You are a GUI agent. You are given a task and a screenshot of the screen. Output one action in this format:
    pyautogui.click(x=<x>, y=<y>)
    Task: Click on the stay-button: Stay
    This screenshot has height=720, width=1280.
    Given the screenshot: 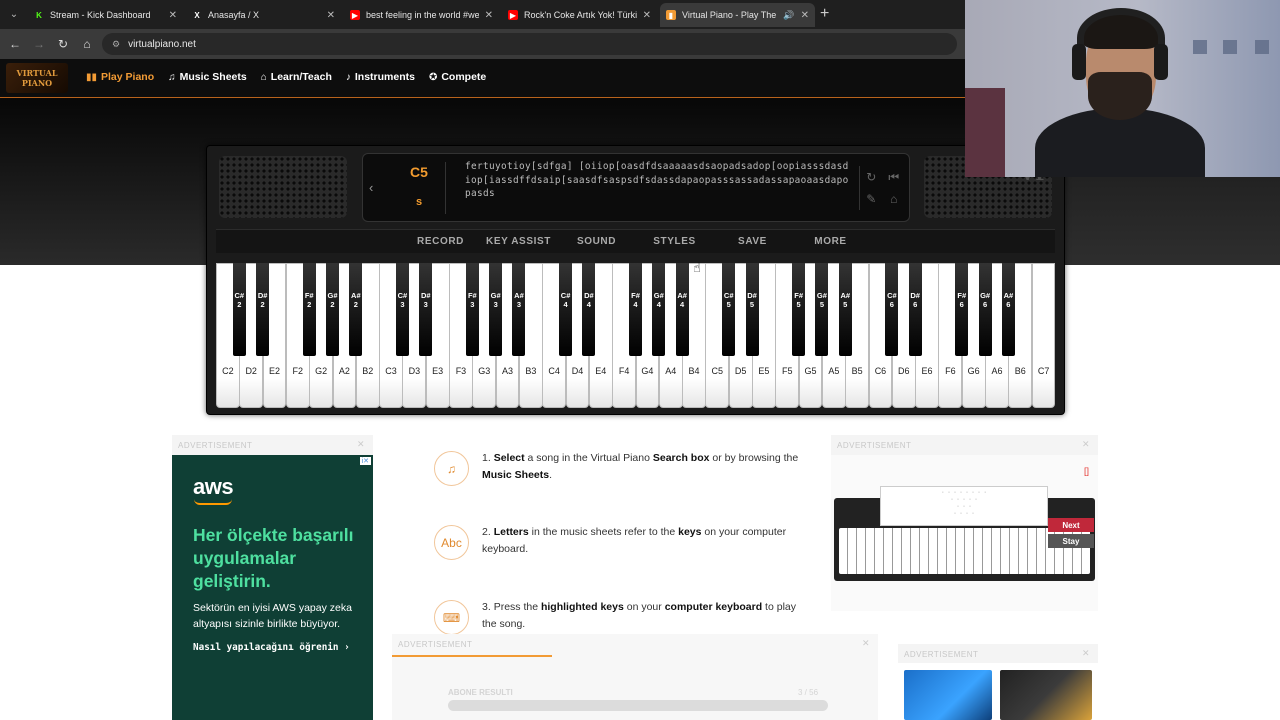 What is the action you would take?
    pyautogui.click(x=1071, y=541)
    